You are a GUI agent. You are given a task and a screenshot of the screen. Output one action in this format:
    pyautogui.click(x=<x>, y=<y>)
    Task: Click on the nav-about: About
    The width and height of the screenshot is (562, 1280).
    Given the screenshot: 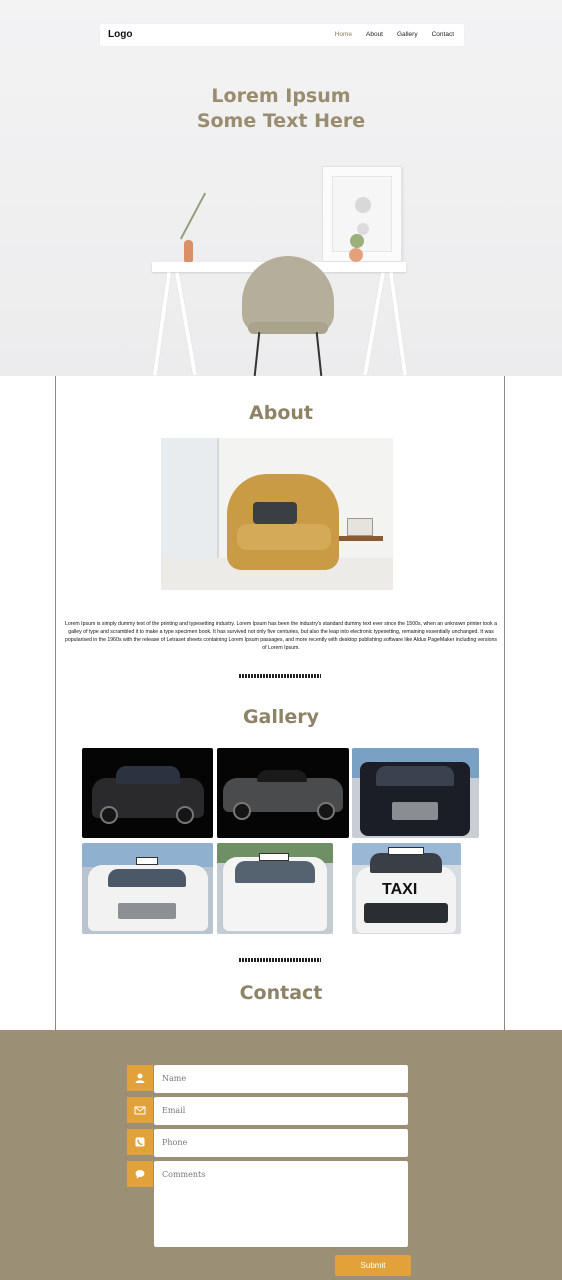 What is the action you would take?
    pyautogui.click(x=374, y=34)
    